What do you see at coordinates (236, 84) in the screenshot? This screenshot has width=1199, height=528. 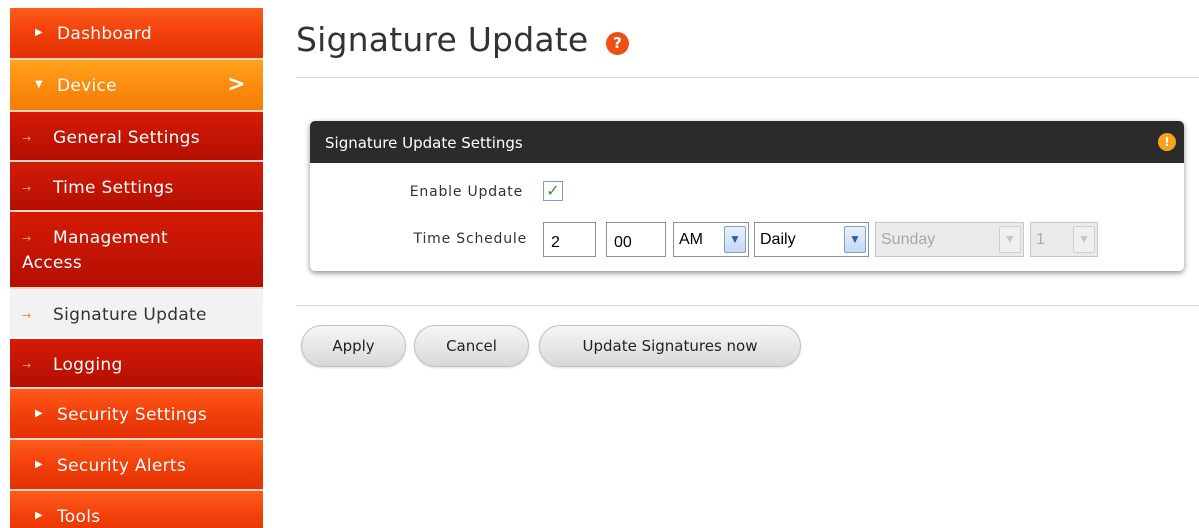 I see `chevron-right-icon: >` at bounding box center [236, 84].